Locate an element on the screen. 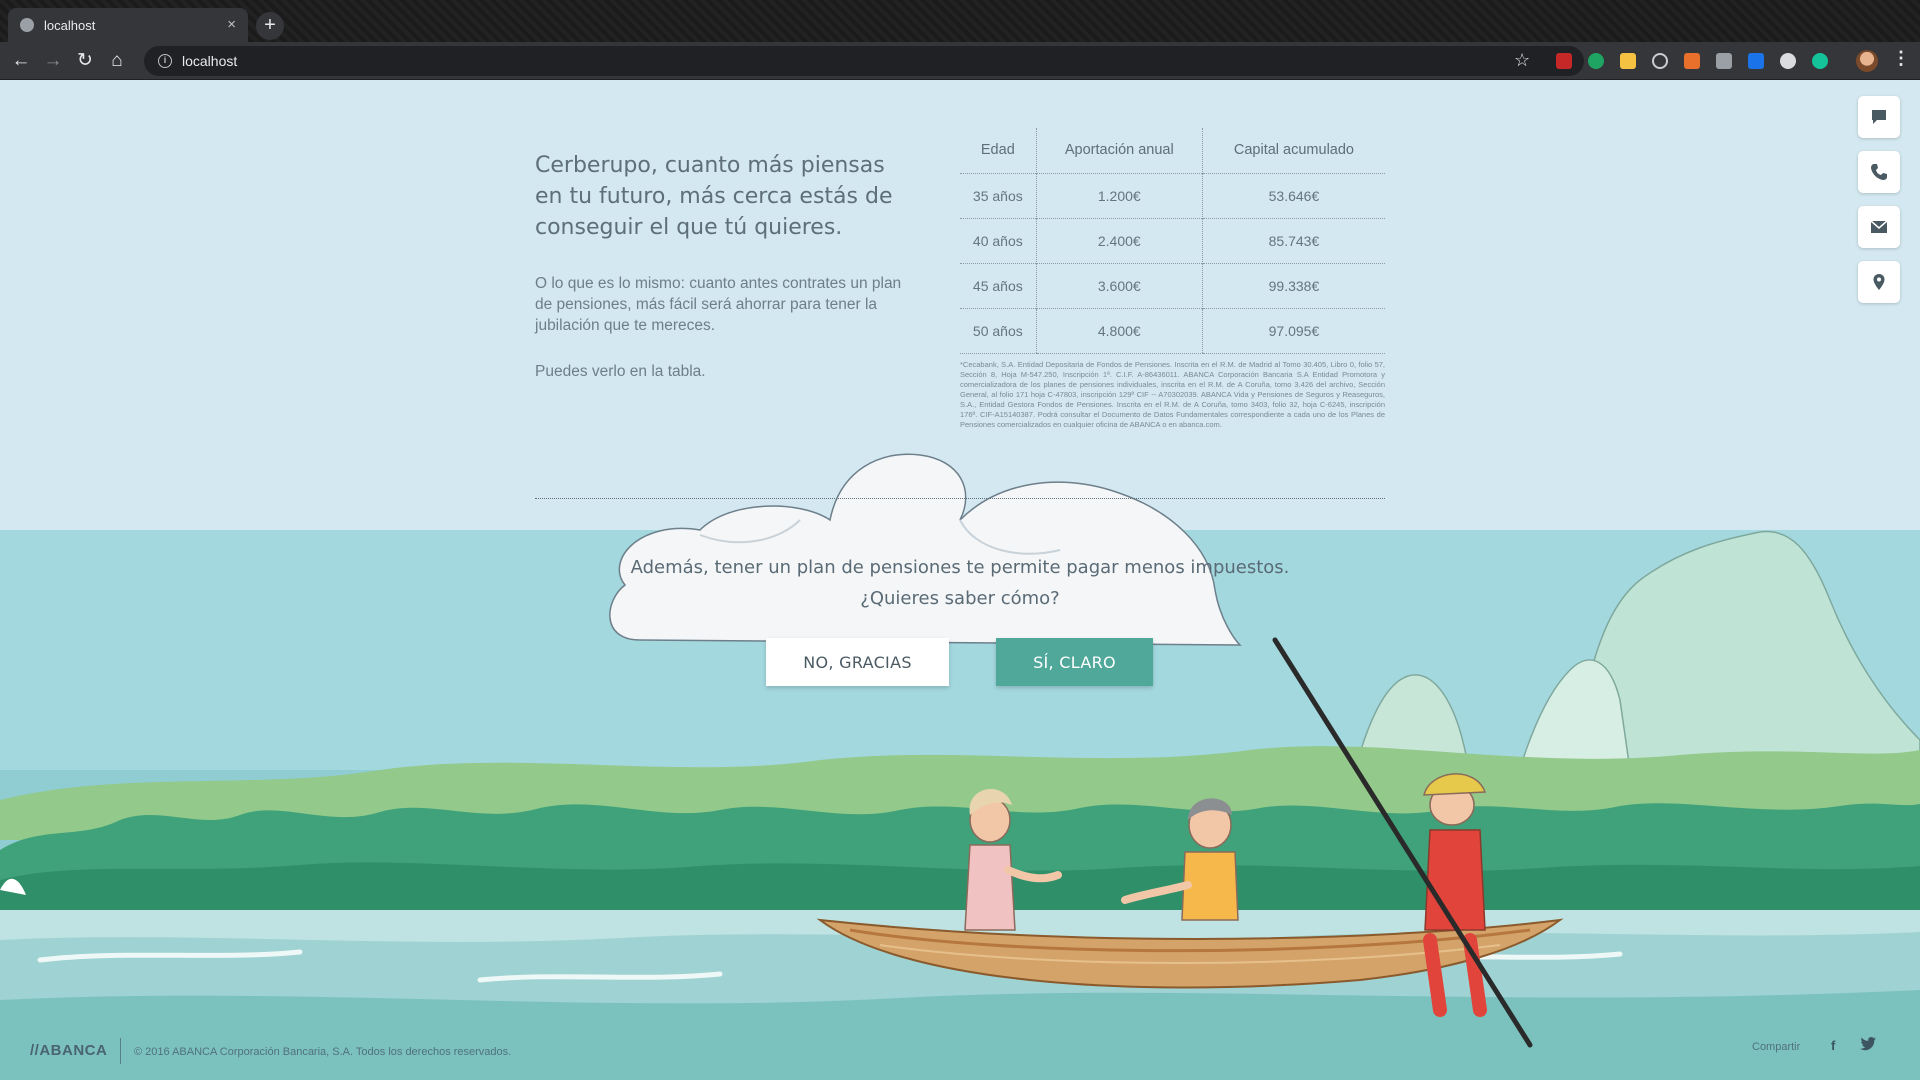 Image resolution: width=1920 pixels, height=1080 pixels. browser-tab-strip: localhost × + is located at coordinates (960, 21).